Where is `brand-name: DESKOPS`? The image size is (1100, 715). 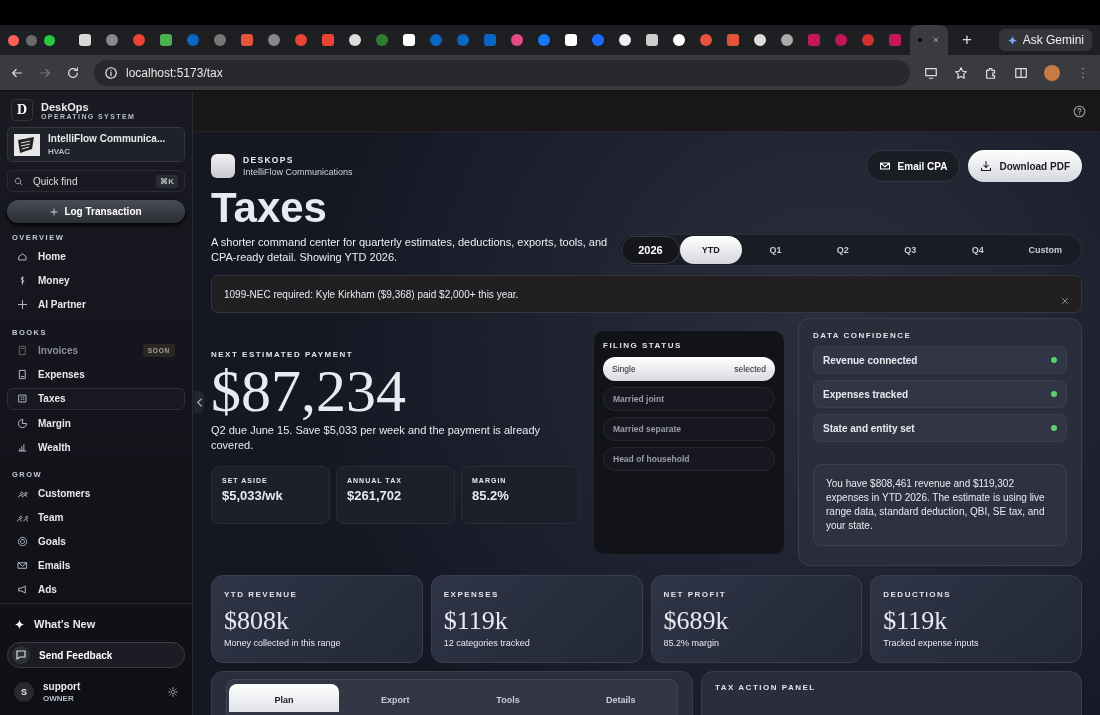
brand-name: DESKOPS is located at coordinates (269, 160).